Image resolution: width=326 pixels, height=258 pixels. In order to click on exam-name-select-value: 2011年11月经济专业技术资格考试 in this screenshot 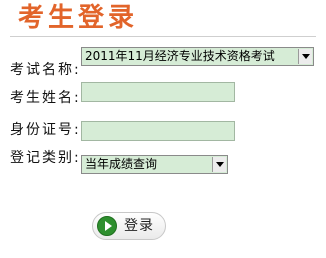, I will do `click(180, 56)`.